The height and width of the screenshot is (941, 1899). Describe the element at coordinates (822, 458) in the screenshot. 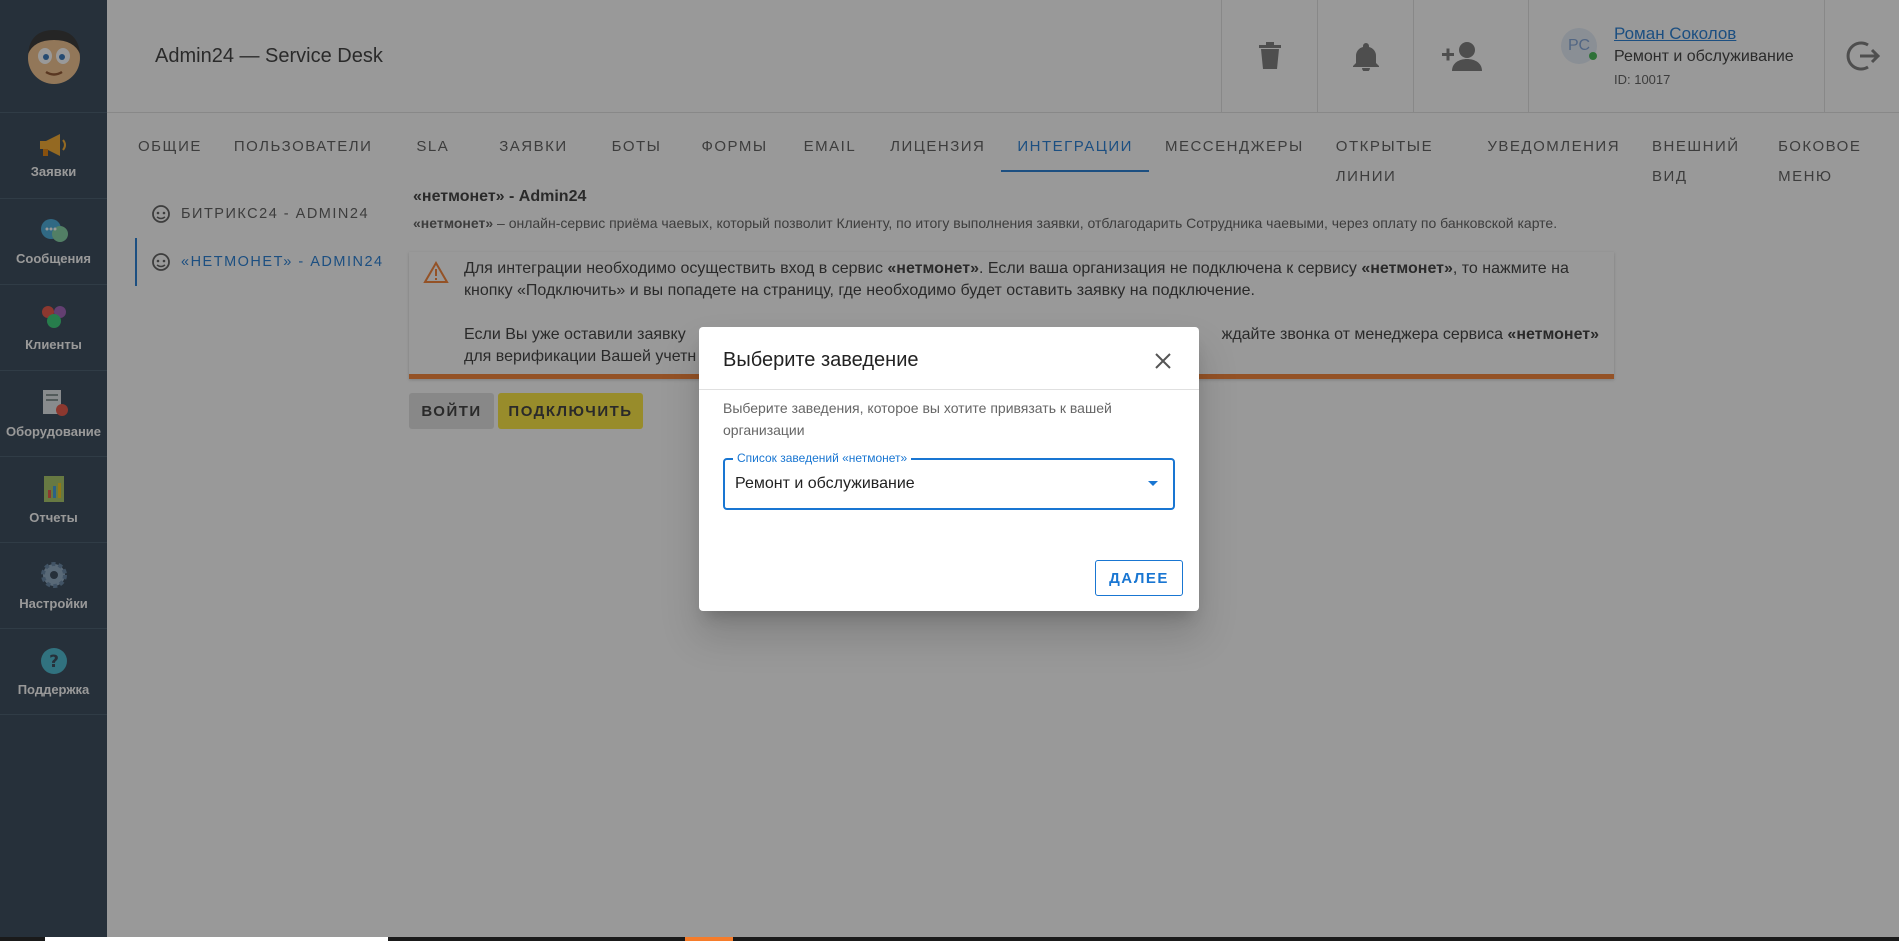

I see `venue-select-label: Список заведений «нетмонет»` at that location.